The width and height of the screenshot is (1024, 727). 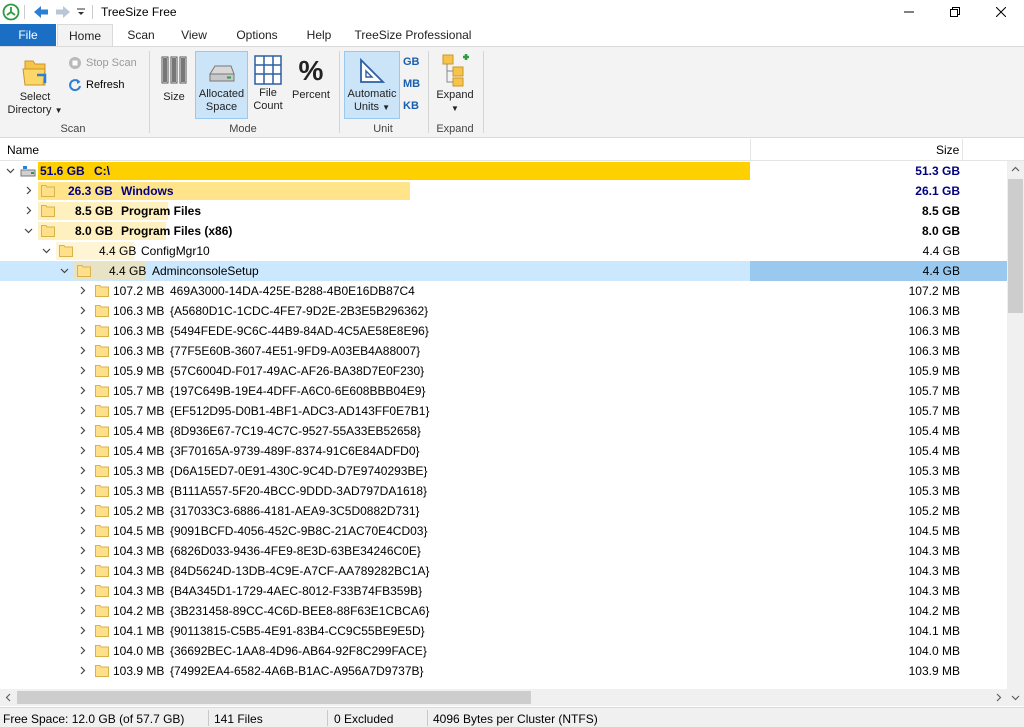 I want to click on scroll-up-arrow-icon, so click(x=1015, y=169).